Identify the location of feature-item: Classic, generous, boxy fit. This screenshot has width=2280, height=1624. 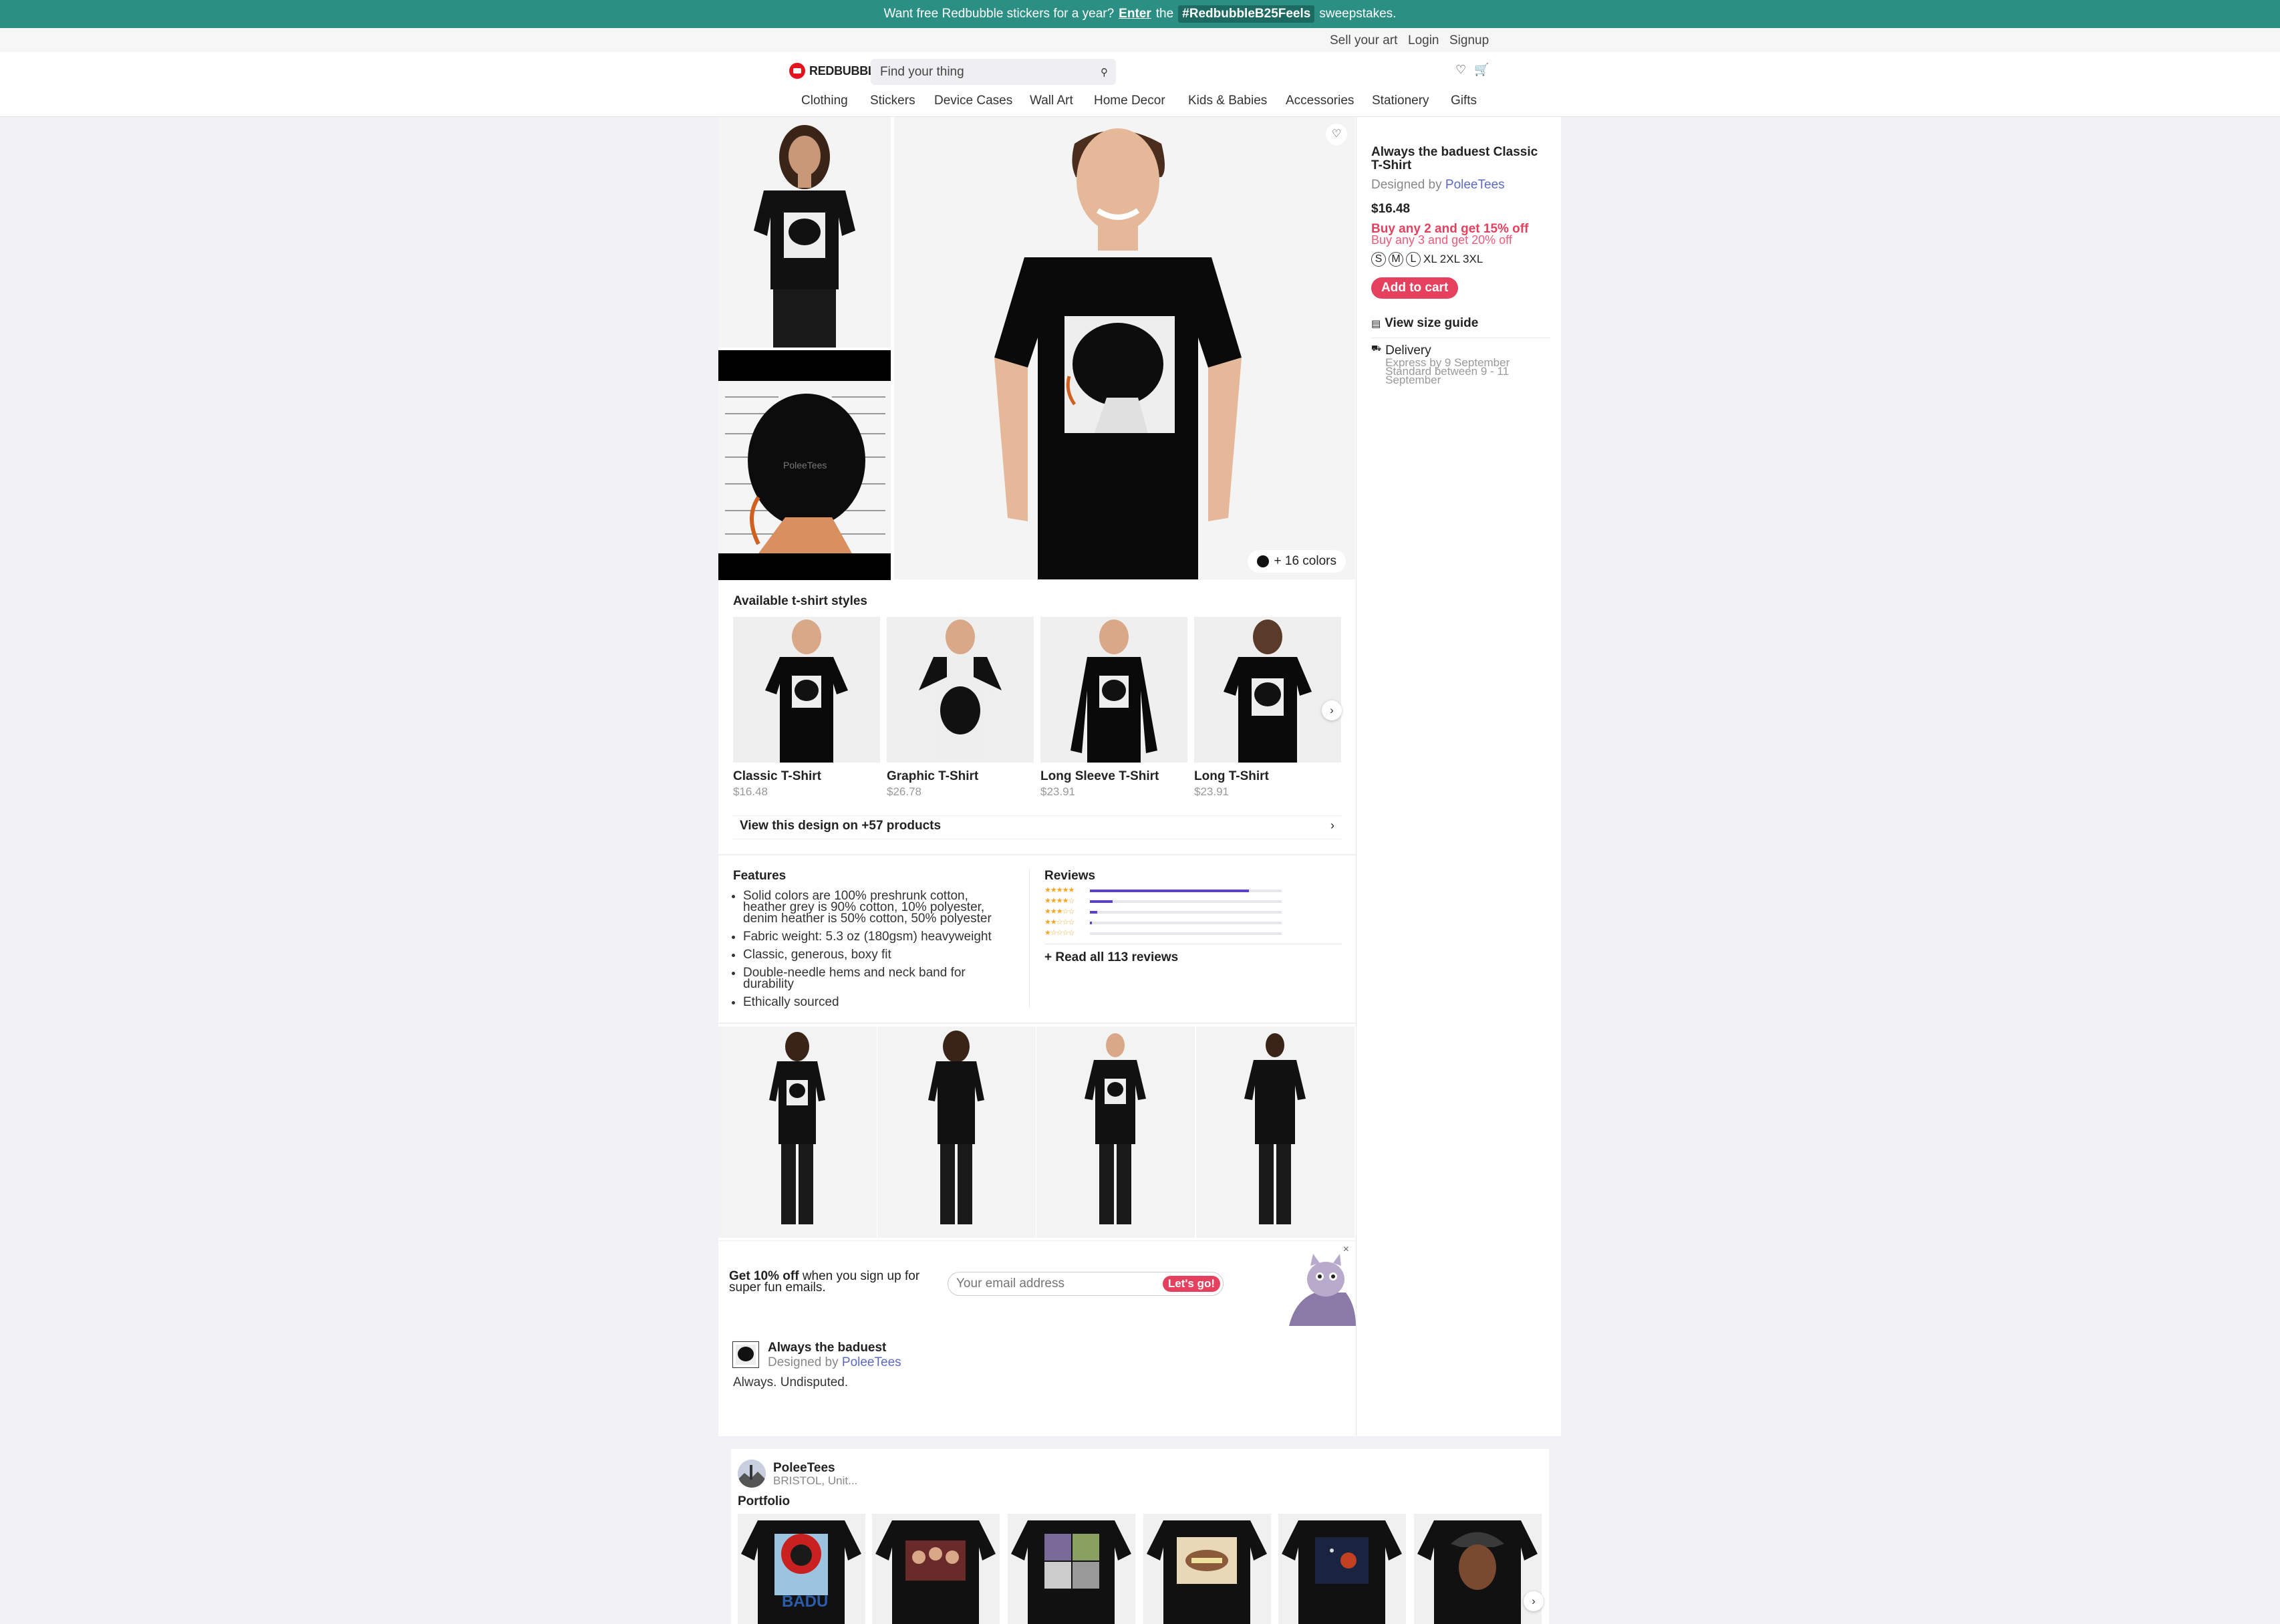
(876, 954).